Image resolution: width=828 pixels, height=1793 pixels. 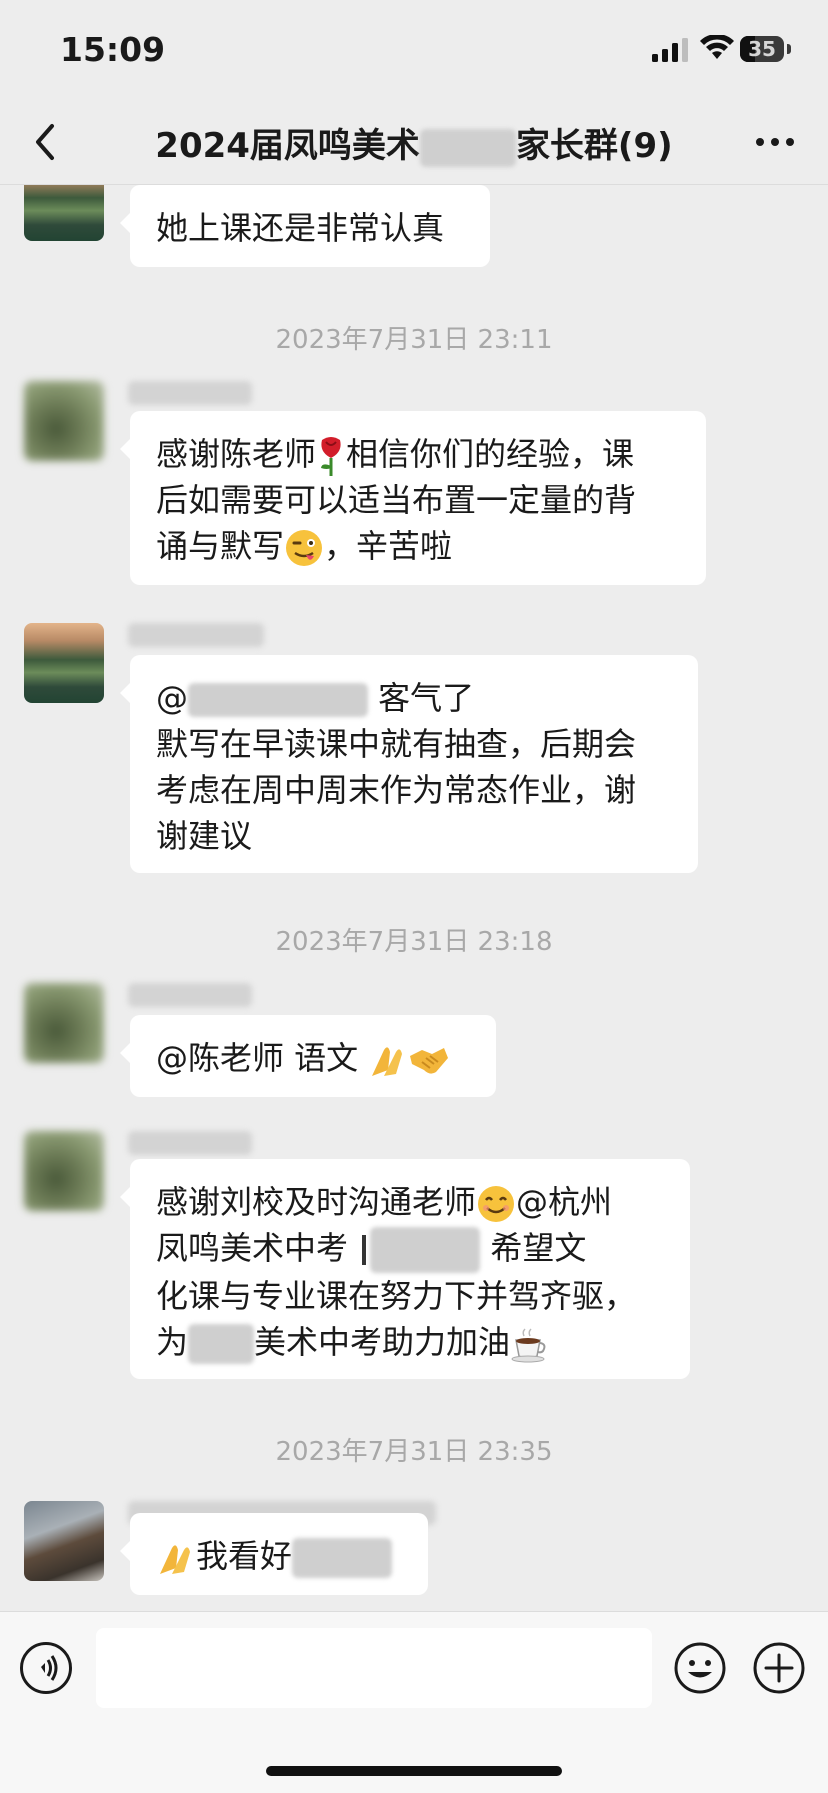 What do you see at coordinates (262, 1058) in the screenshot?
I see `message-text: @陈老师 语文` at bounding box center [262, 1058].